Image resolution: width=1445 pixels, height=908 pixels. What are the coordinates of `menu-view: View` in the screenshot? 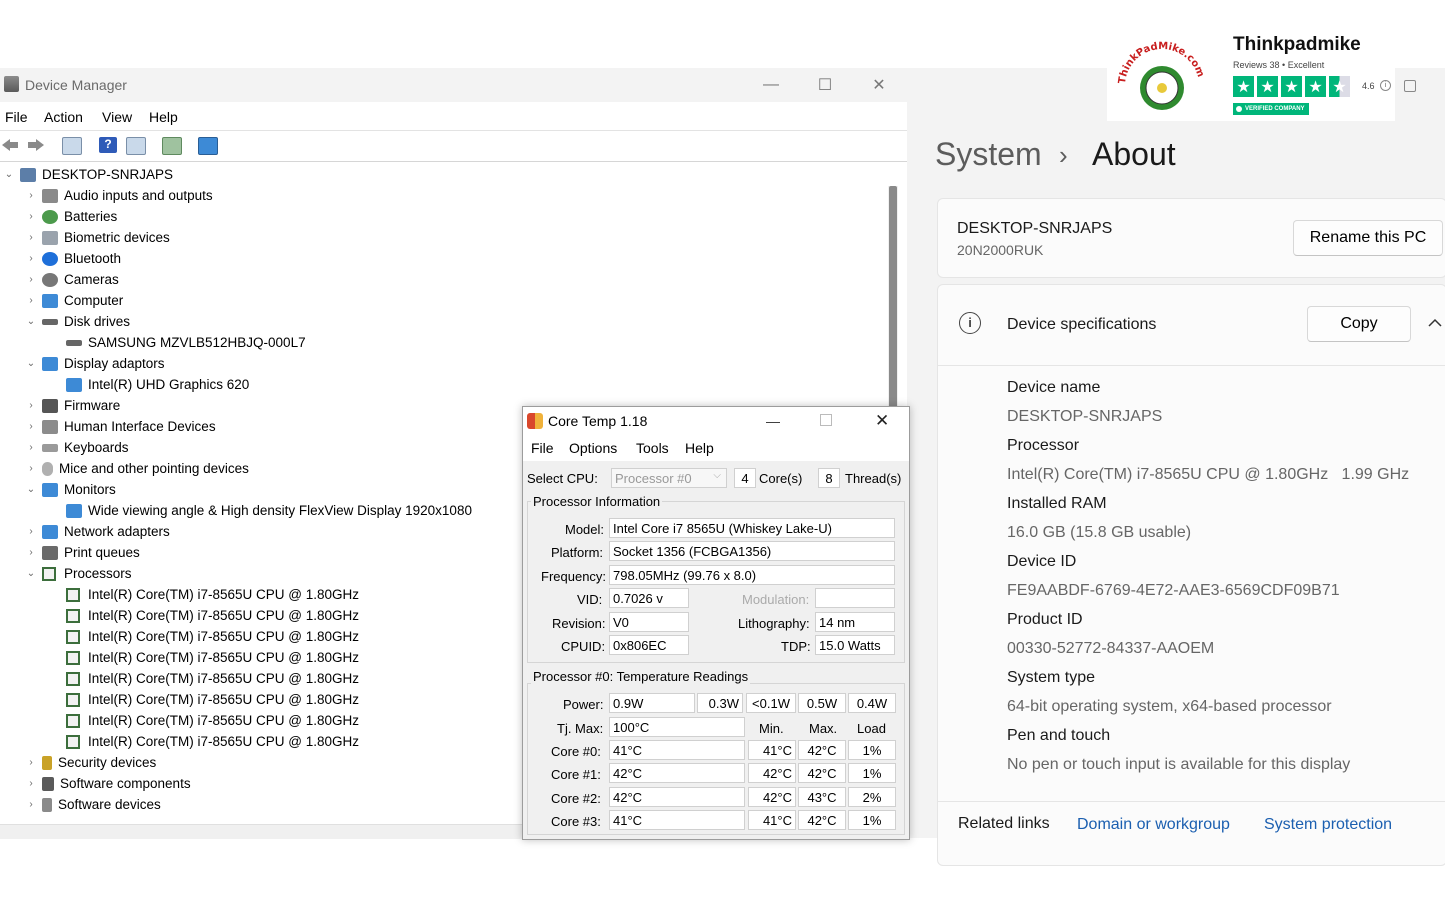 It's located at (117, 117).